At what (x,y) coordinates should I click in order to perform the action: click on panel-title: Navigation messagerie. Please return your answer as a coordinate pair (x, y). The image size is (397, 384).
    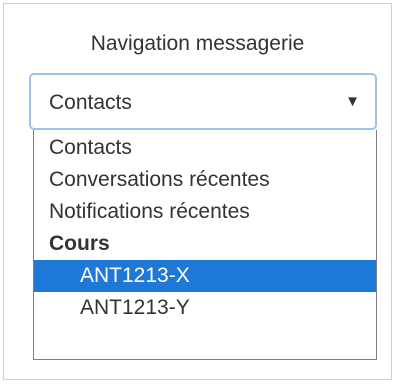
    Looking at the image, I should click on (197, 43).